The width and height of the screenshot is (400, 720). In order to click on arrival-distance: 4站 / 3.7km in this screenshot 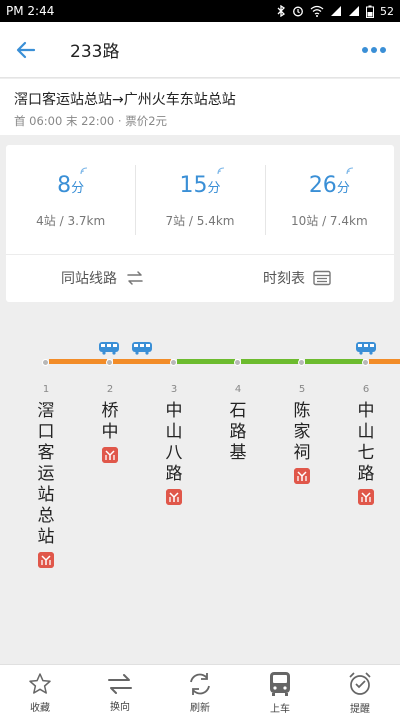, I will do `click(71, 221)`.